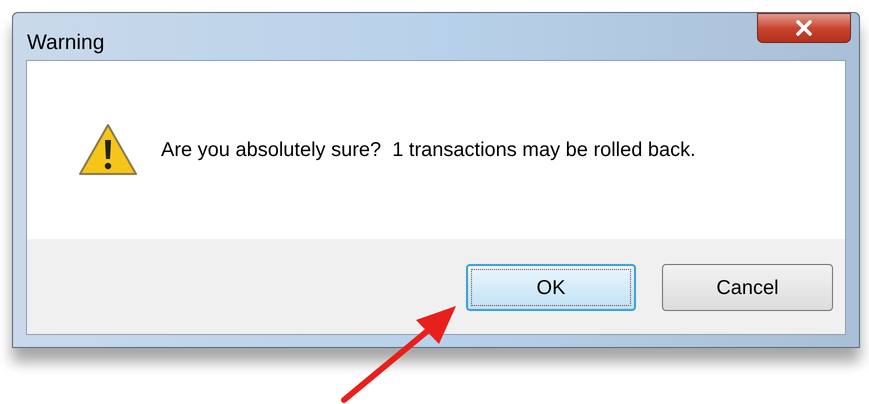 This screenshot has width=869, height=404. I want to click on window-title: Warning, so click(65, 43).